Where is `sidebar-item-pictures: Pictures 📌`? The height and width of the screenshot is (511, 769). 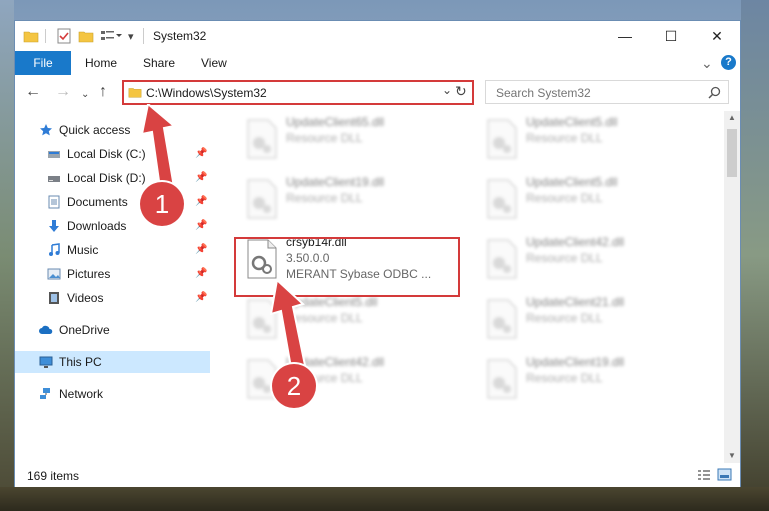
sidebar-item-pictures: Pictures 📌 is located at coordinates (112, 274).